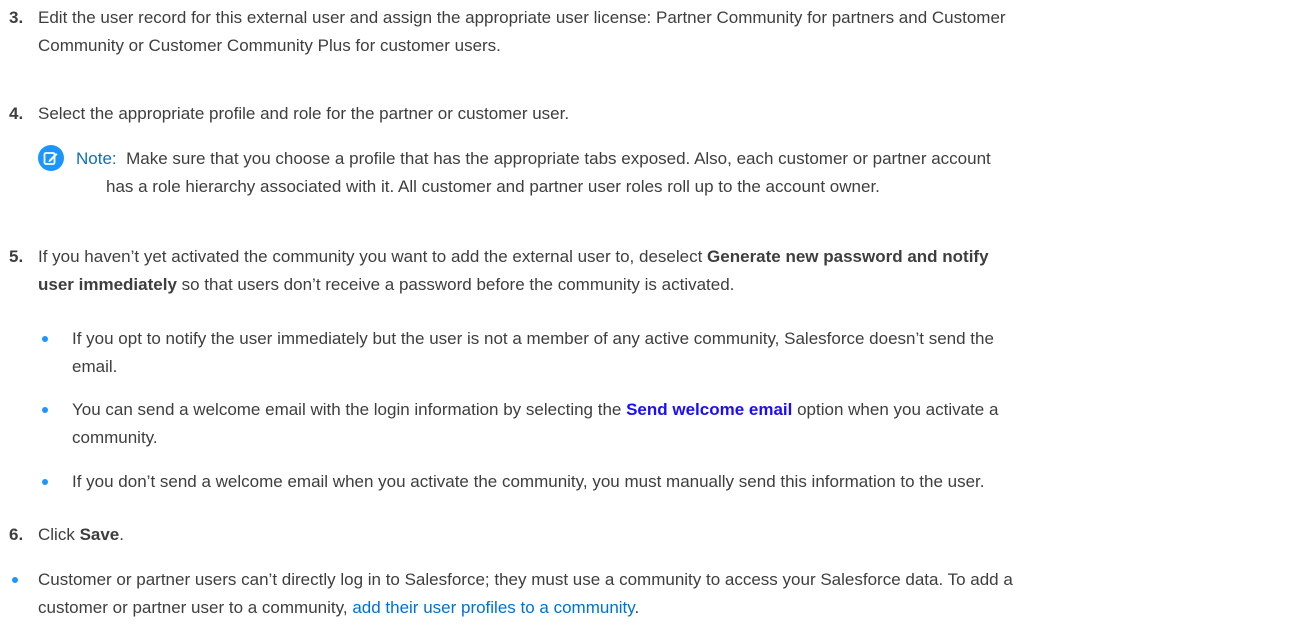 This screenshot has height=643, width=1308. I want to click on send-welcome-email-link: Send welcome email, so click(709, 409).